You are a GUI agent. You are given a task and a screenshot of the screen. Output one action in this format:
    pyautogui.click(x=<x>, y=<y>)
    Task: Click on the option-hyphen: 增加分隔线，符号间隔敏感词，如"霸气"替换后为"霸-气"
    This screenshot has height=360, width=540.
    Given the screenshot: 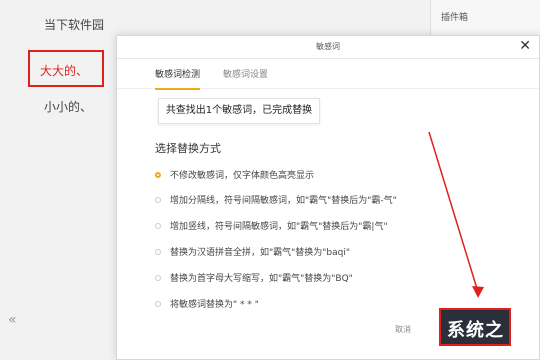 What is the action you would take?
    pyautogui.click(x=276, y=199)
    